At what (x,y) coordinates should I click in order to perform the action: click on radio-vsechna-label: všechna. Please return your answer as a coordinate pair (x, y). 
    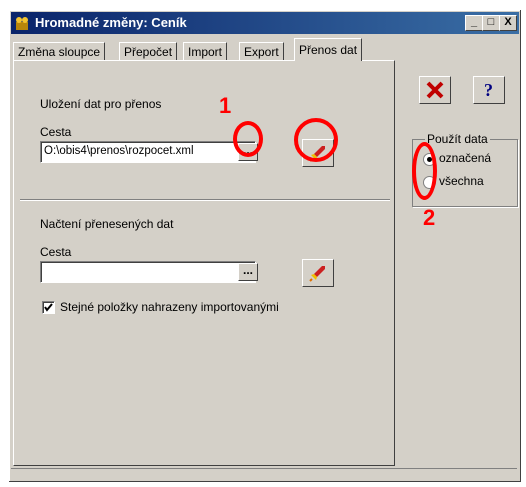
    Looking at the image, I should click on (461, 181).